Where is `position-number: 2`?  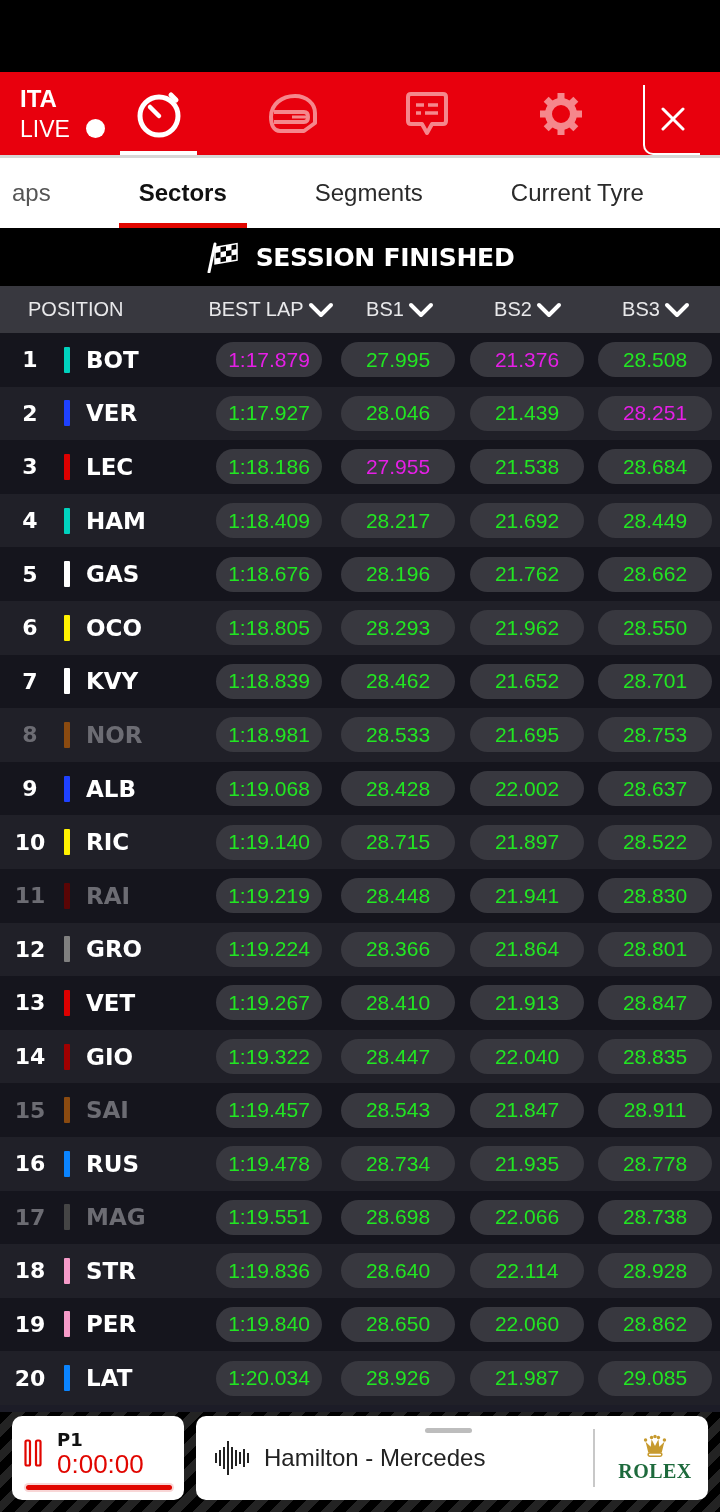 position-number: 2 is located at coordinates (30, 413).